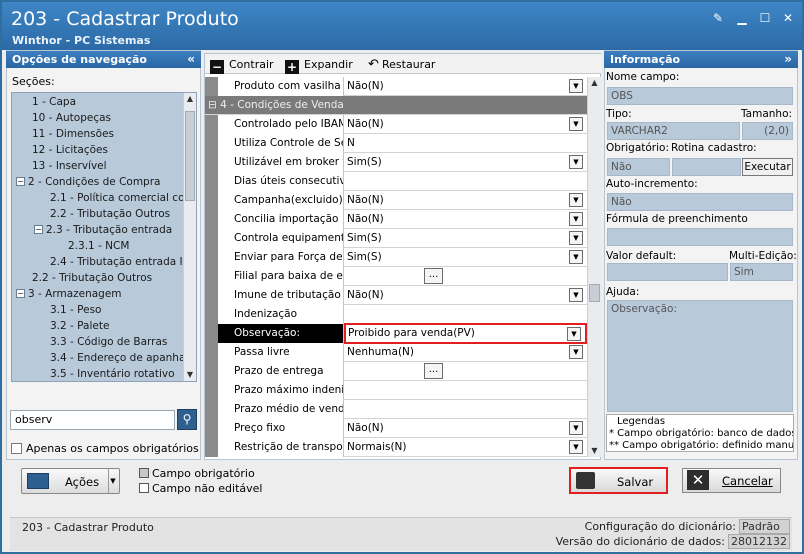 Image resolution: width=804 pixels, height=554 pixels. I want to click on grid-property-row: Passa livre Nenhuma(N) ▼, so click(396, 352).